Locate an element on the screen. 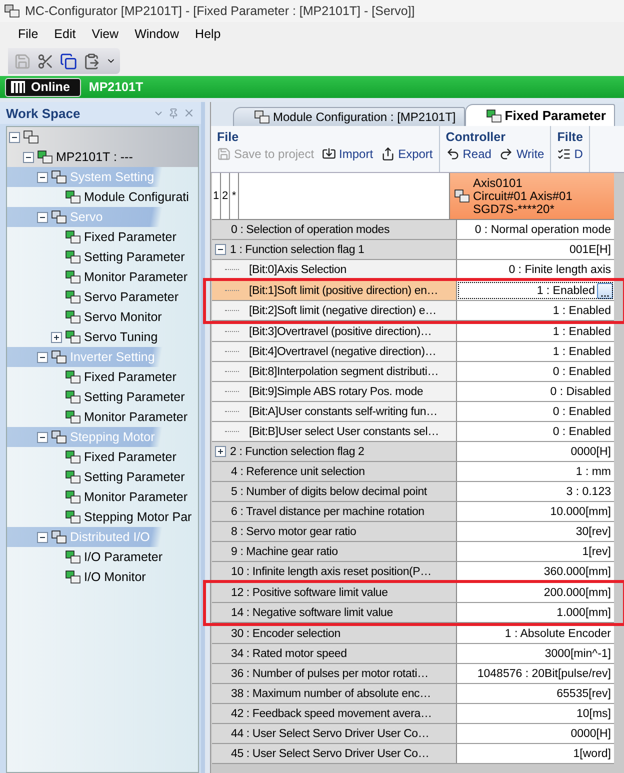  parameter-name: 8 : Servo motor gear ratio is located at coordinates (334, 531).